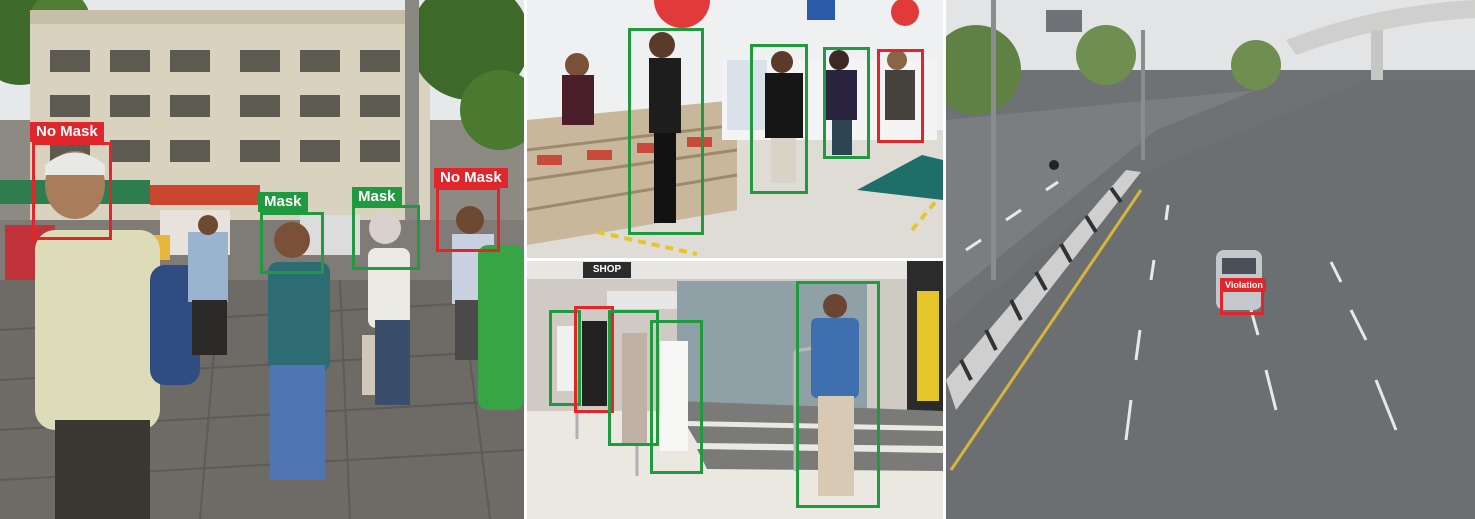 The image size is (1475, 519). Describe the element at coordinates (283, 202) in the screenshot. I see `mask-label-woman-phone: Mask` at that location.